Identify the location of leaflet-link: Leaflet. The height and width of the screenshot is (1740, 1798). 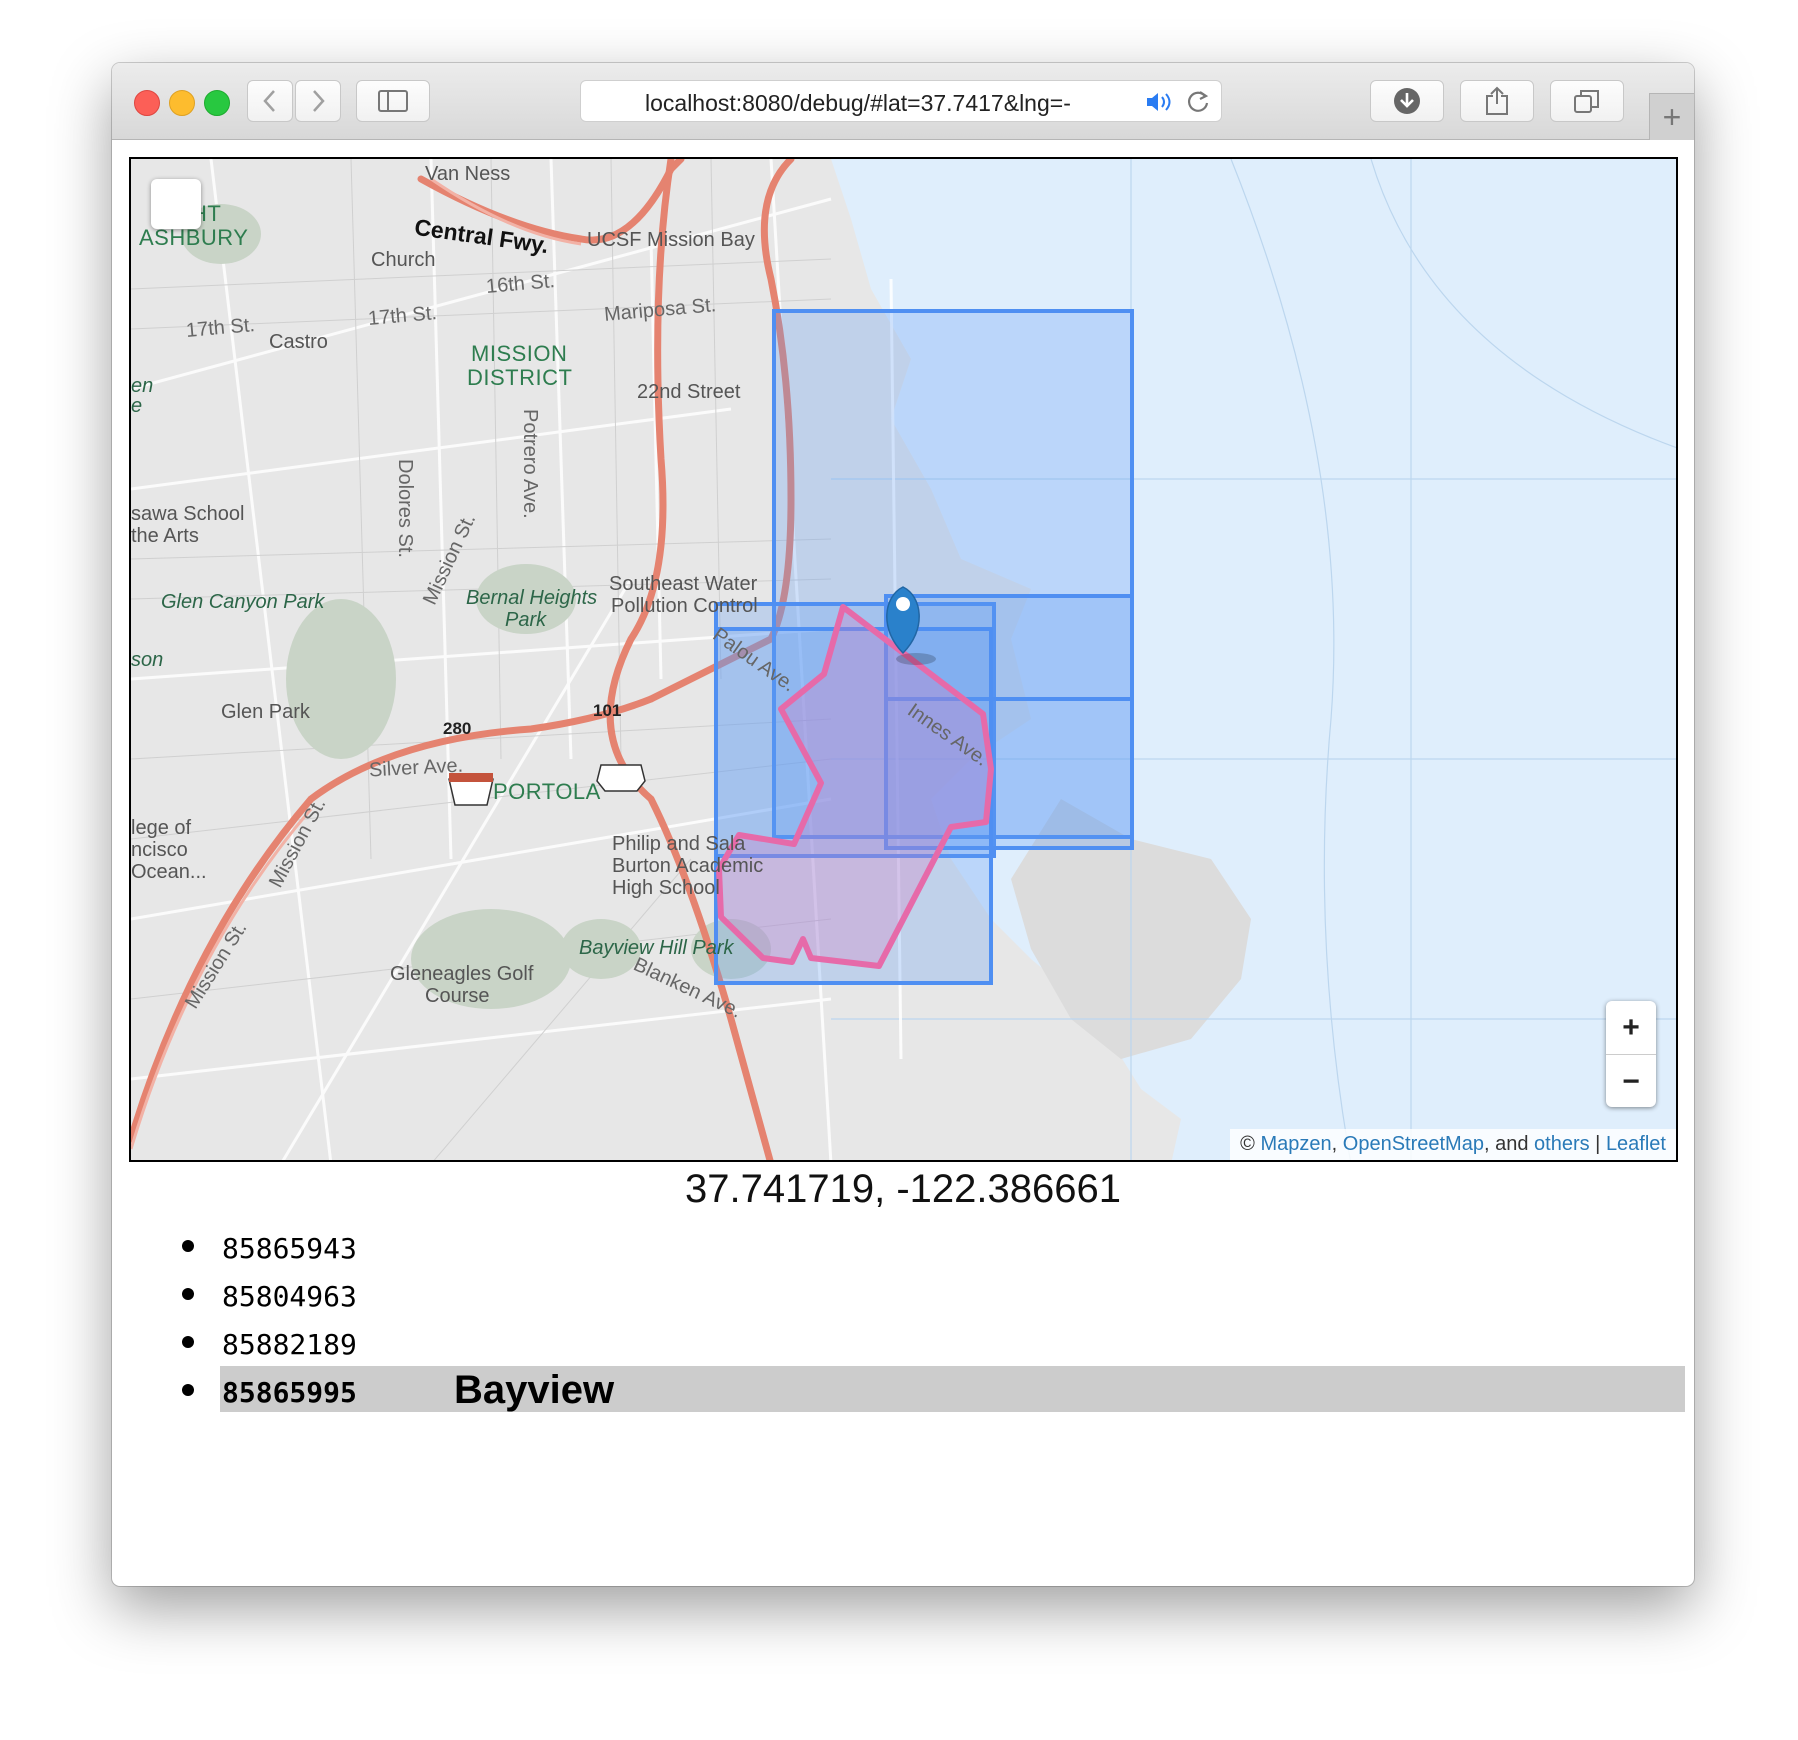
(1636, 1144).